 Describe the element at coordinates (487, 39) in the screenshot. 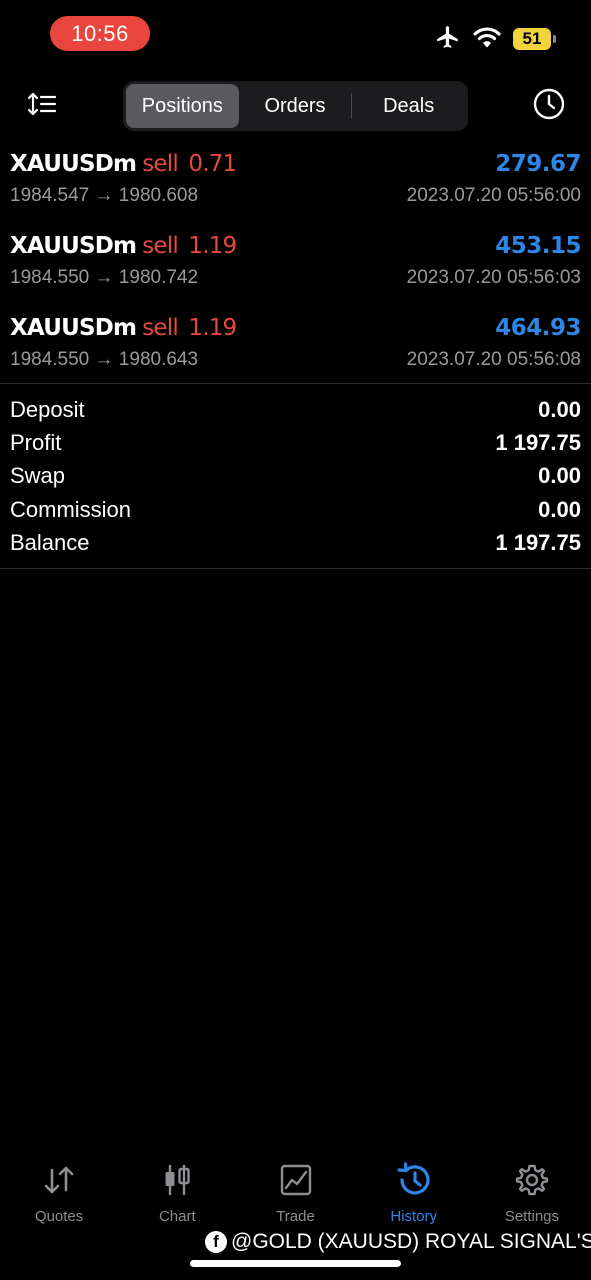

I see `wifi-icon` at that location.